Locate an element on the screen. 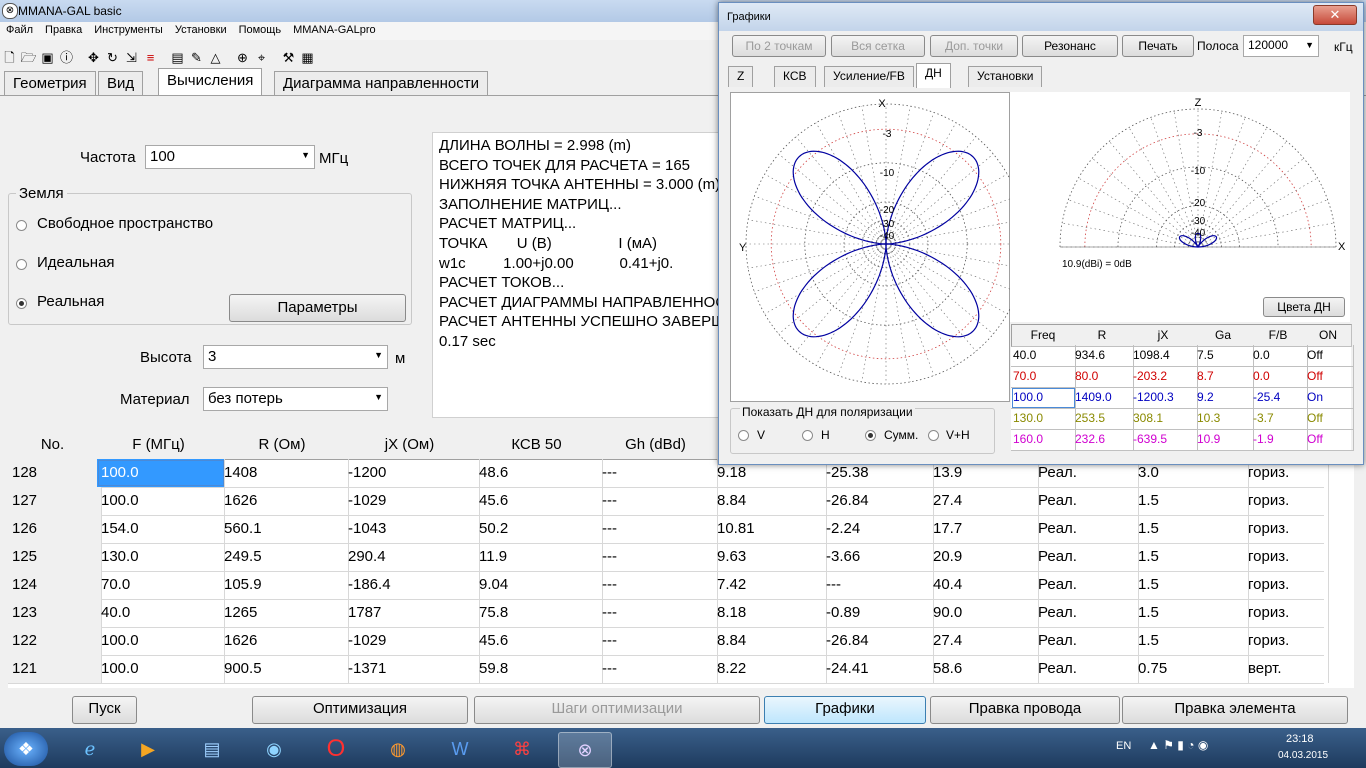  info-icon: ⓘ is located at coordinates (66, 58).